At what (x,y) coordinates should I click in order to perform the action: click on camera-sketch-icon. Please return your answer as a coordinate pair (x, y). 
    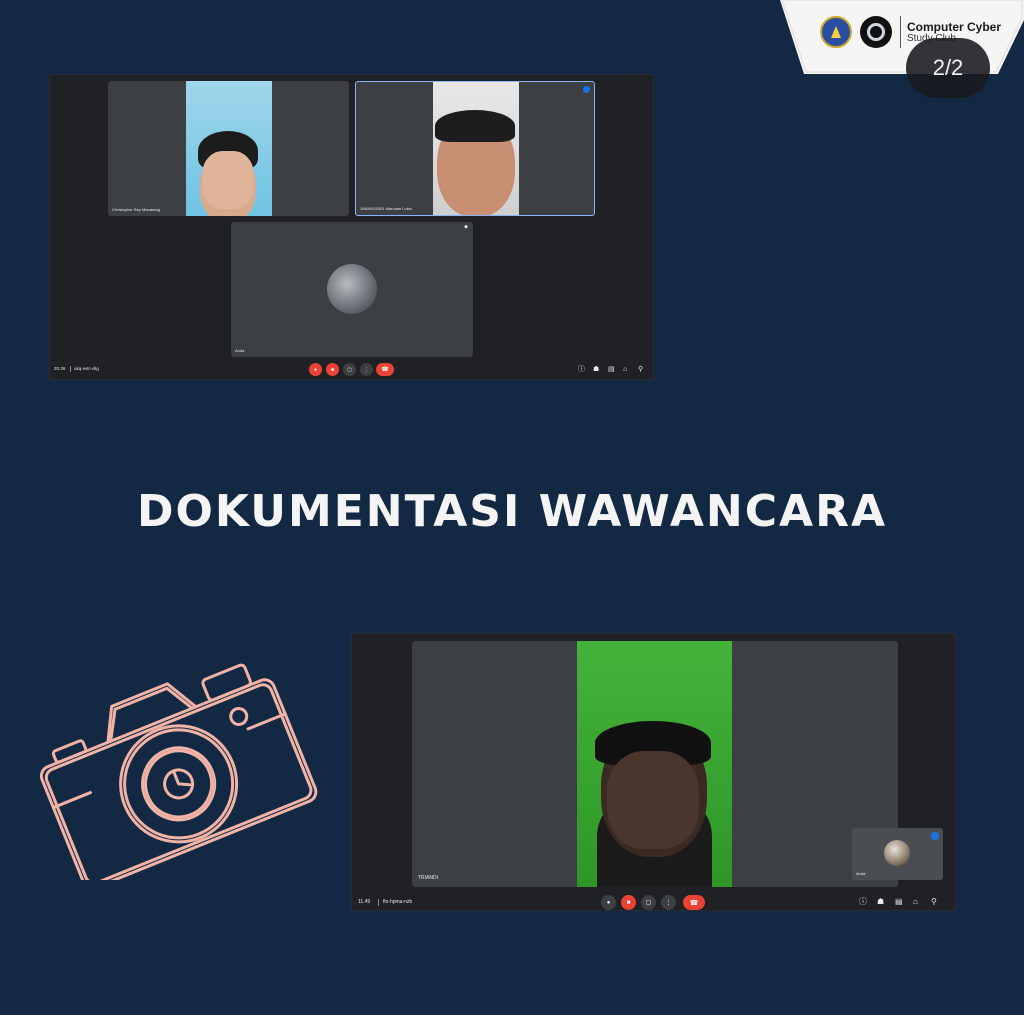
    Looking at the image, I should click on (173, 770).